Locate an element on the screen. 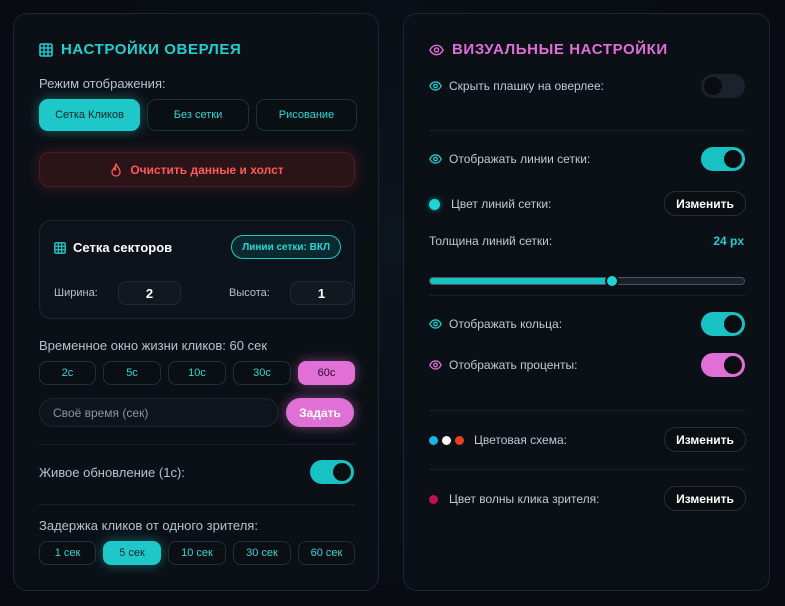 The height and width of the screenshot is (606, 785). slider-thumb is located at coordinates (612, 281).